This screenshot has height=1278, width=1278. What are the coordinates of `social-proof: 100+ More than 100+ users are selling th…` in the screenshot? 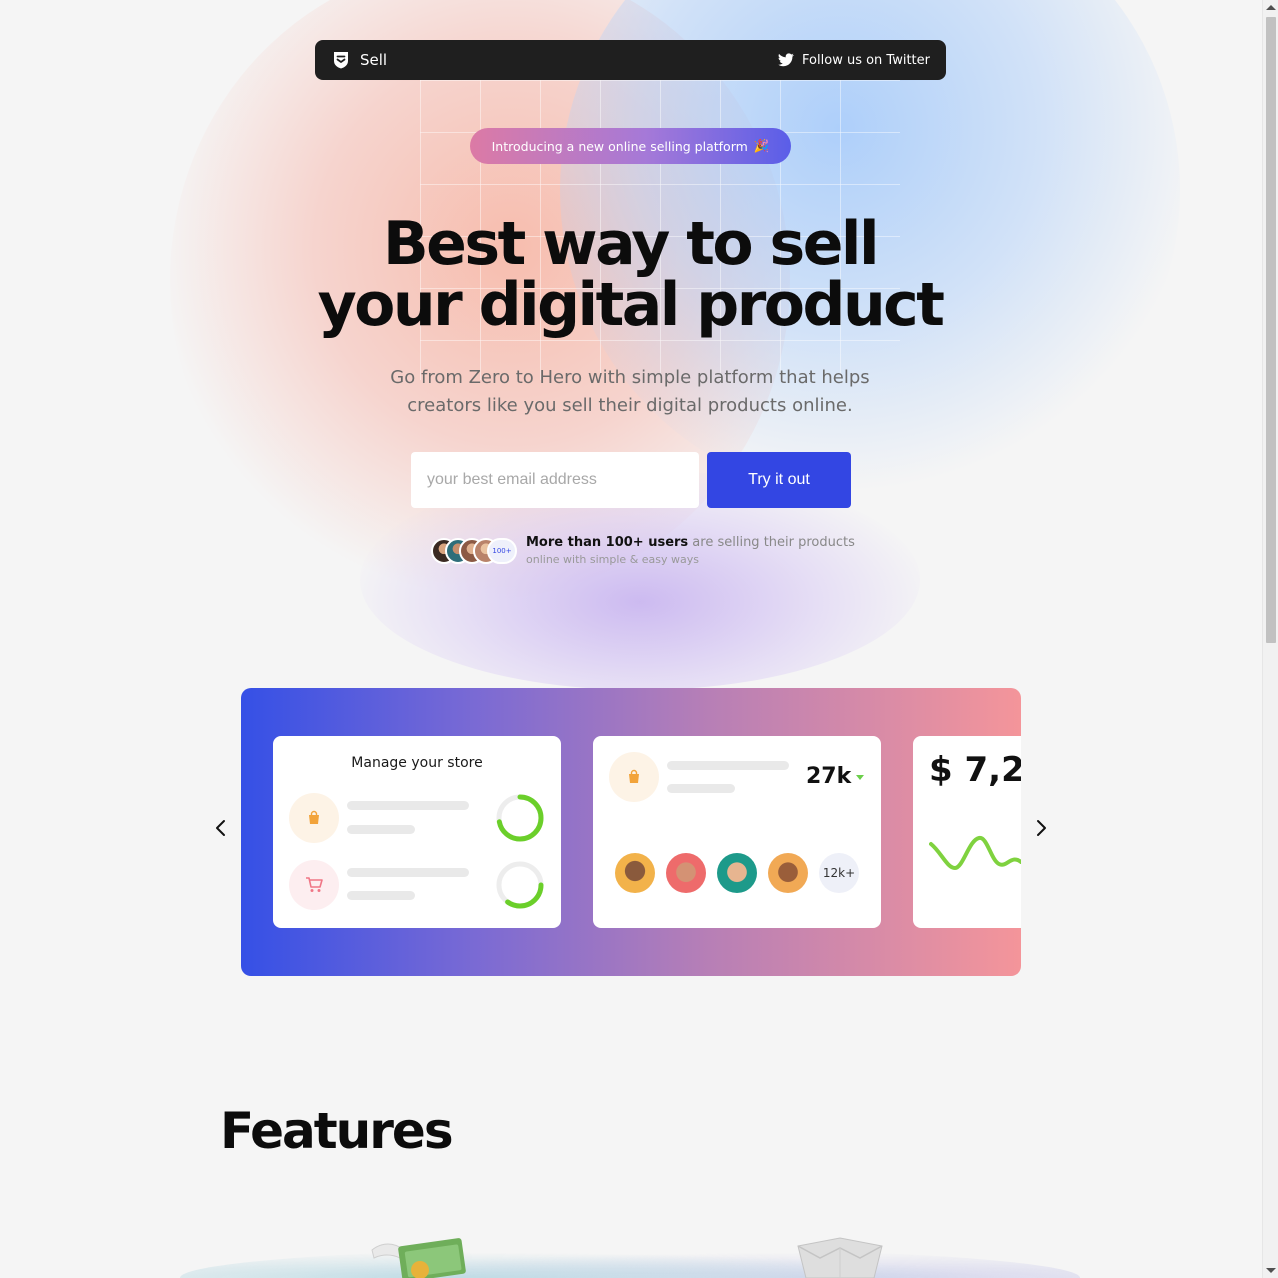 It's located at (643, 551).